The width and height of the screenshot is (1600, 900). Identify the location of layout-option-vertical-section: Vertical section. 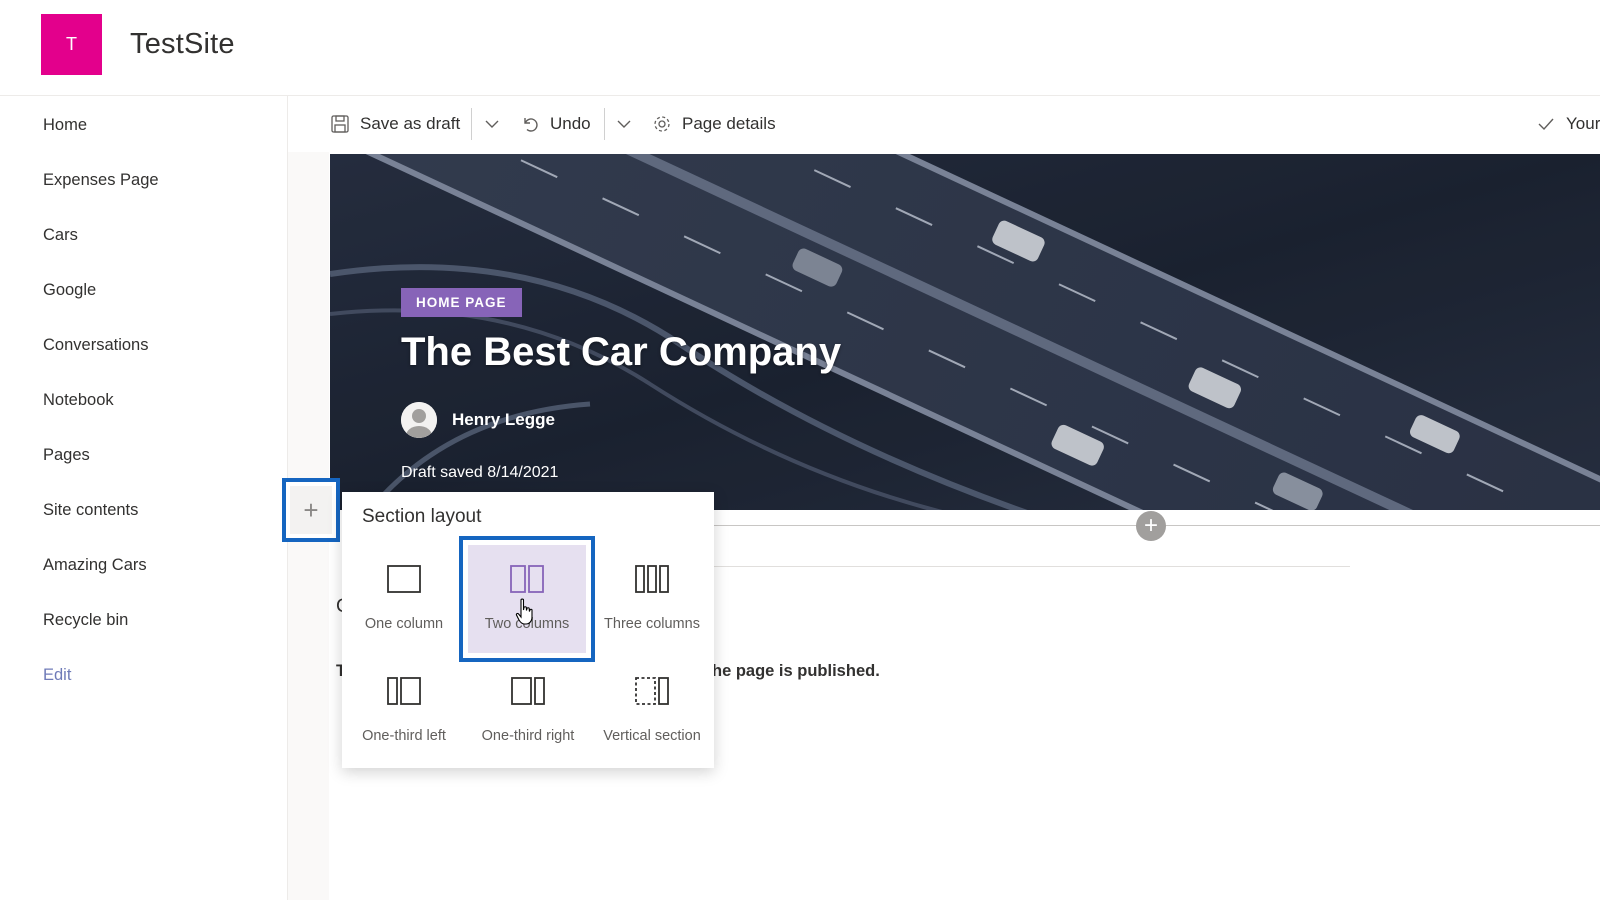
(652, 707).